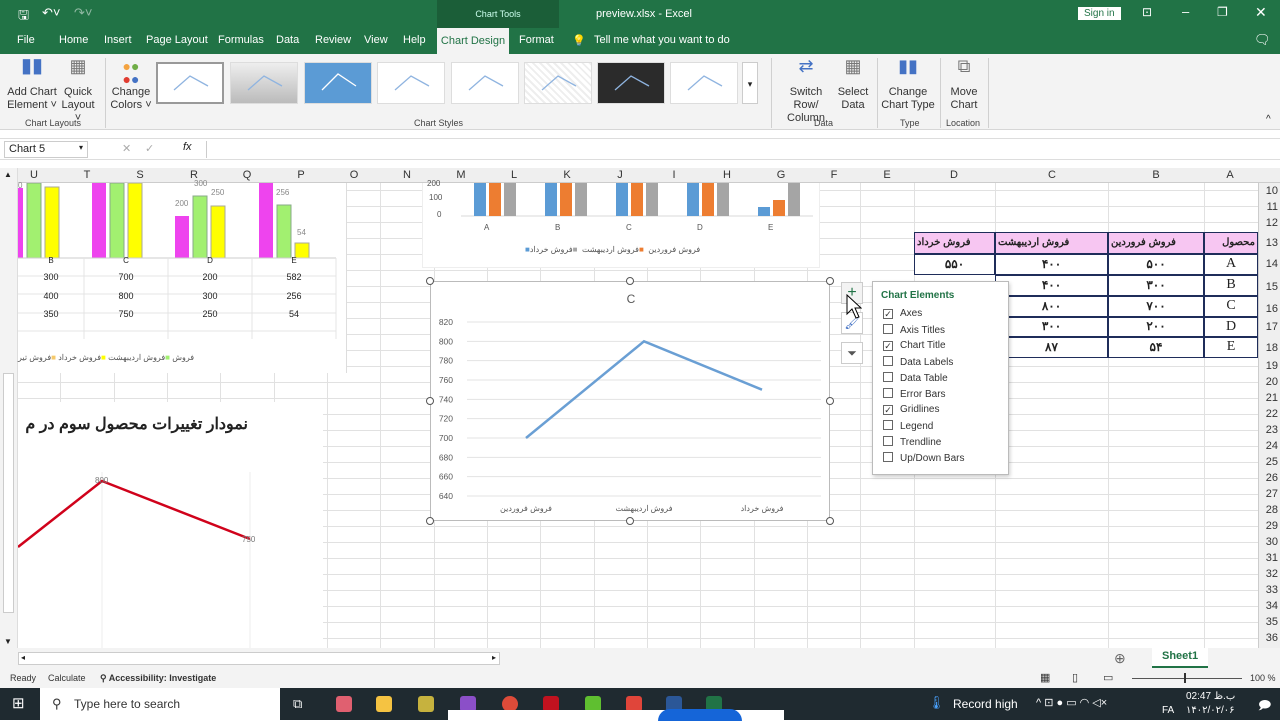 The width and height of the screenshot is (1280, 721). What do you see at coordinates (426, 704) in the screenshot?
I see `app-icon` at bounding box center [426, 704].